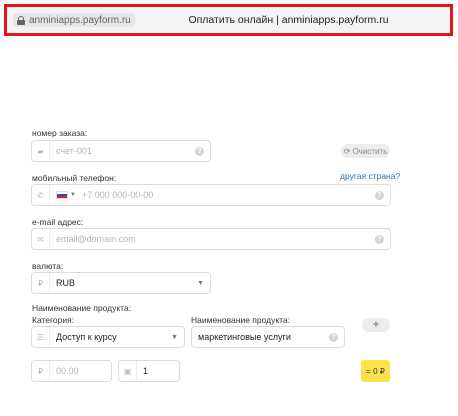 The width and height of the screenshot is (458, 416). I want to click on order-label: номер заказа:, so click(60, 133).